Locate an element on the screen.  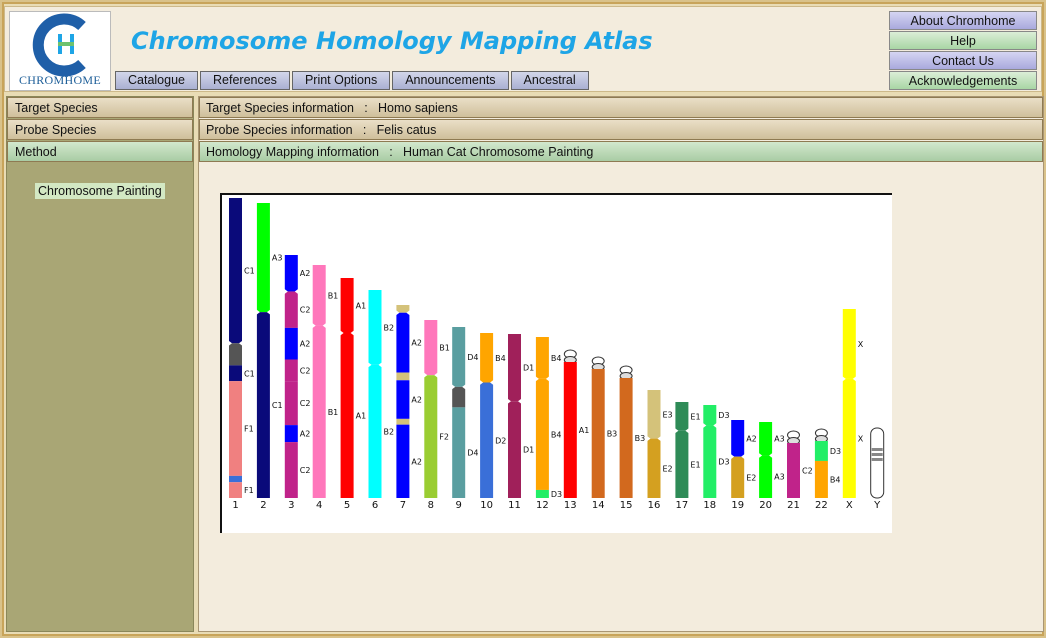
chromosome-18: D3 D3 18 is located at coordinates (716, 458).